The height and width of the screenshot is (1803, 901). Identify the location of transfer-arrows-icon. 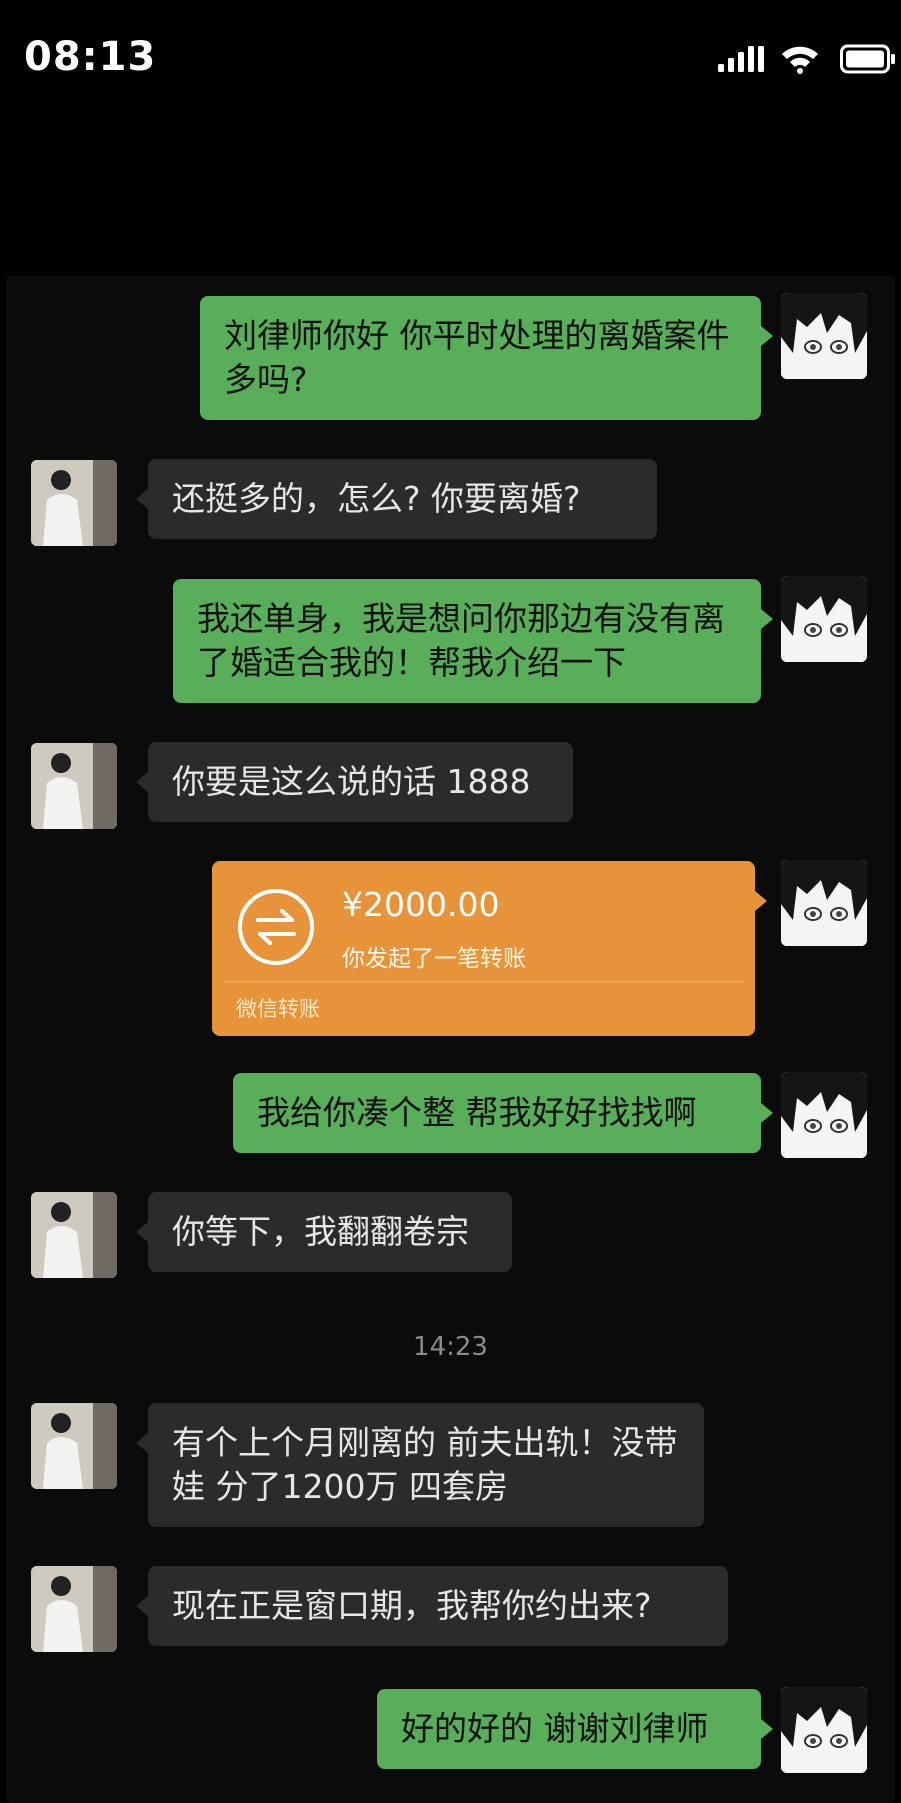
(276, 927).